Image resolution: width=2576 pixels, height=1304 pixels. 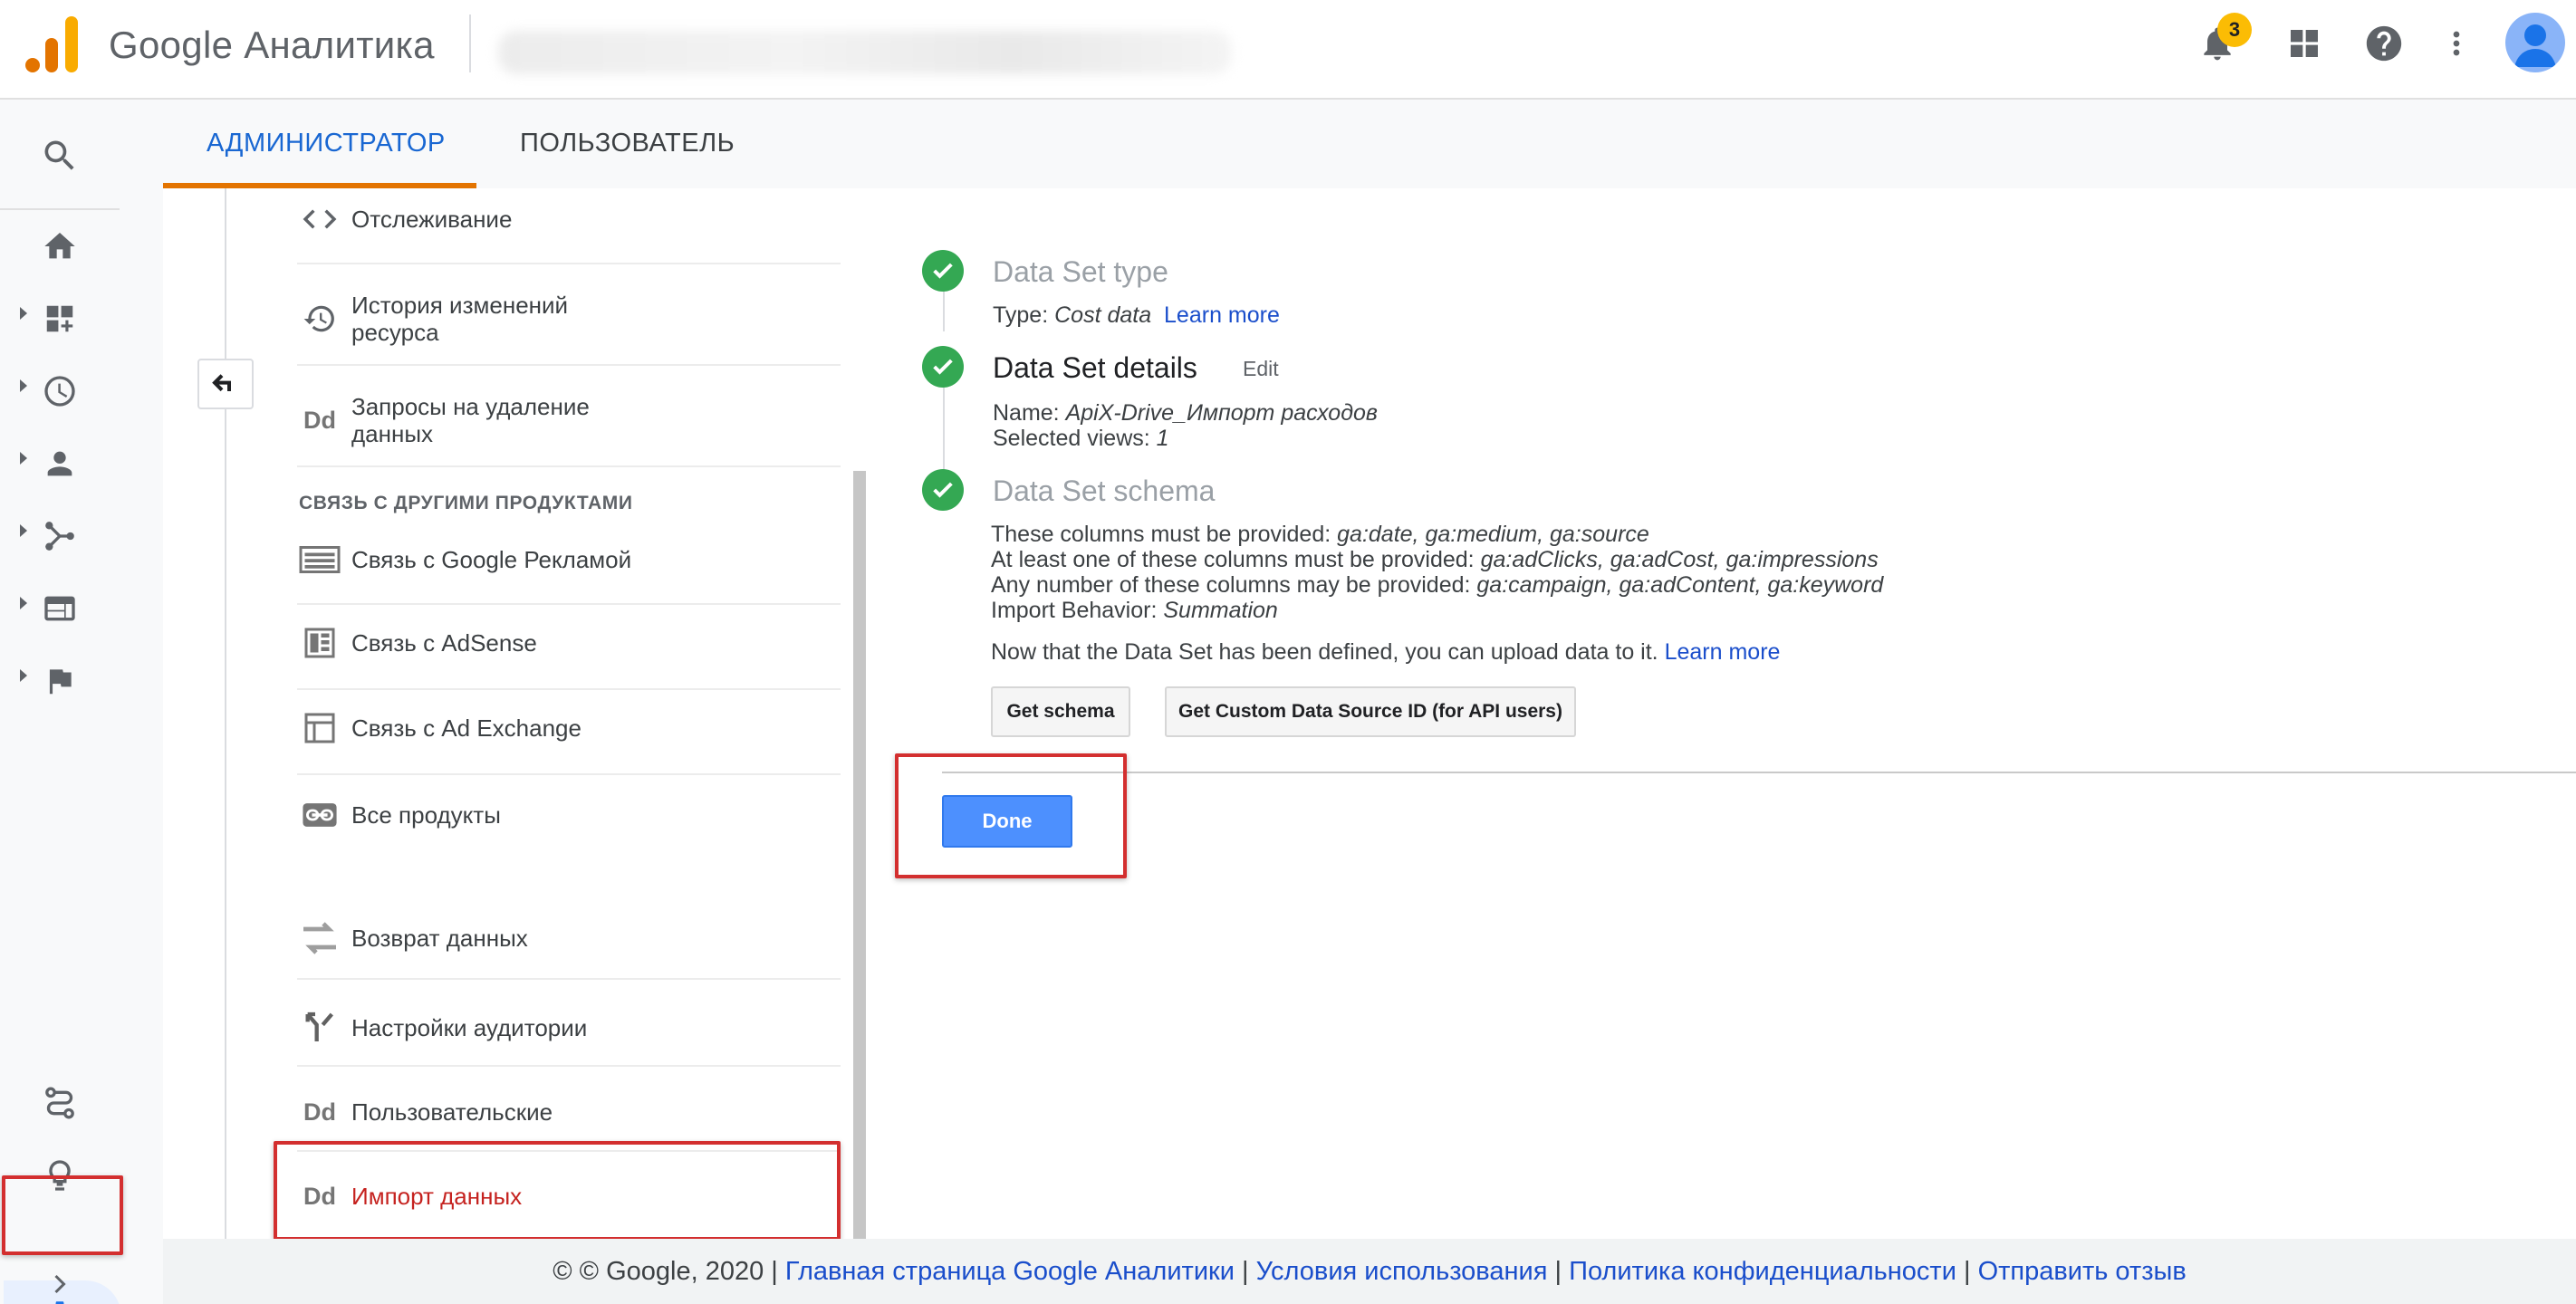 What do you see at coordinates (627, 144) in the screenshot?
I see `tab-user: ПОЛЬЗОВАТЕЛЬ` at bounding box center [627, 144].